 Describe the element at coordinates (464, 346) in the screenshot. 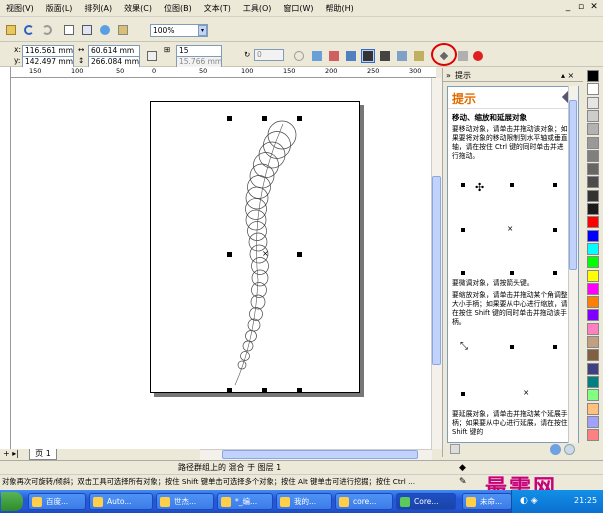

I see `resize-cursor-icon: ⤡` at that location.